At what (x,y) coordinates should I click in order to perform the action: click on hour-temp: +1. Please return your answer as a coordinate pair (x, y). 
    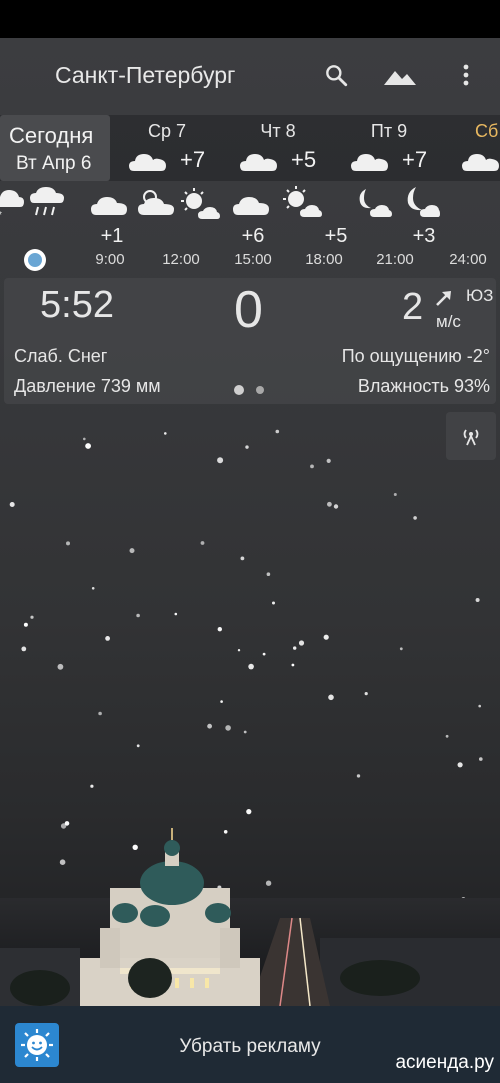
    Looking at the image, I should click on (112, 236).